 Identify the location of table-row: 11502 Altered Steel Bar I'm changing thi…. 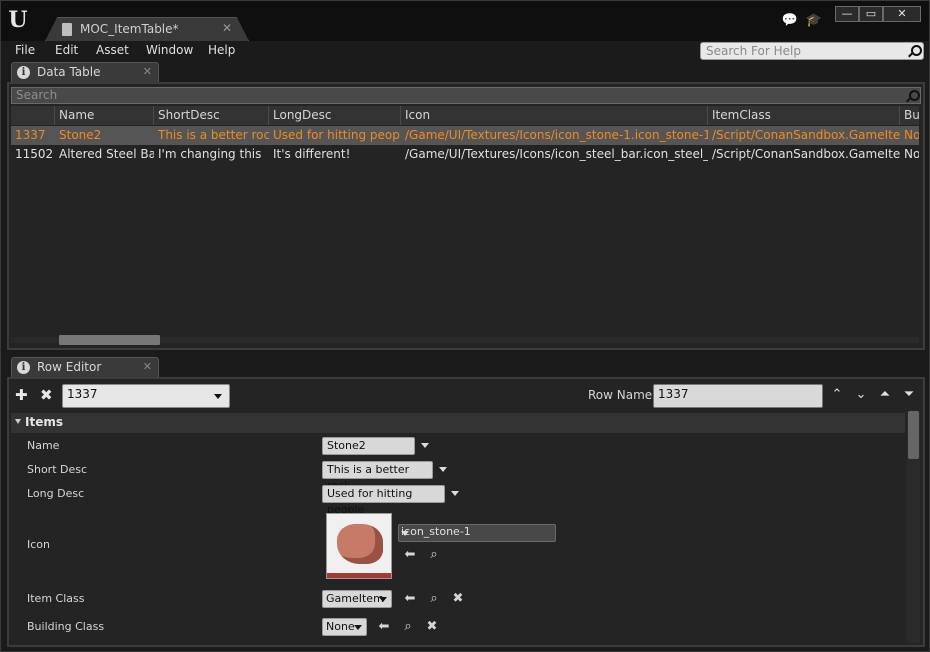
(465, 154).